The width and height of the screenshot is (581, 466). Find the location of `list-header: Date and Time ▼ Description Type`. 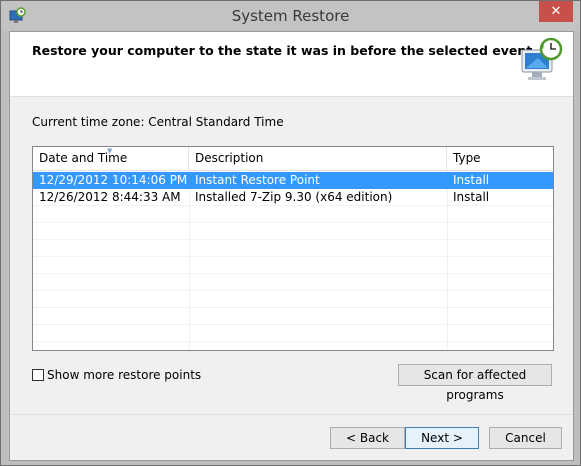

list-header: Date and Time ▼ Description Type is located at coordinates (293, 159).